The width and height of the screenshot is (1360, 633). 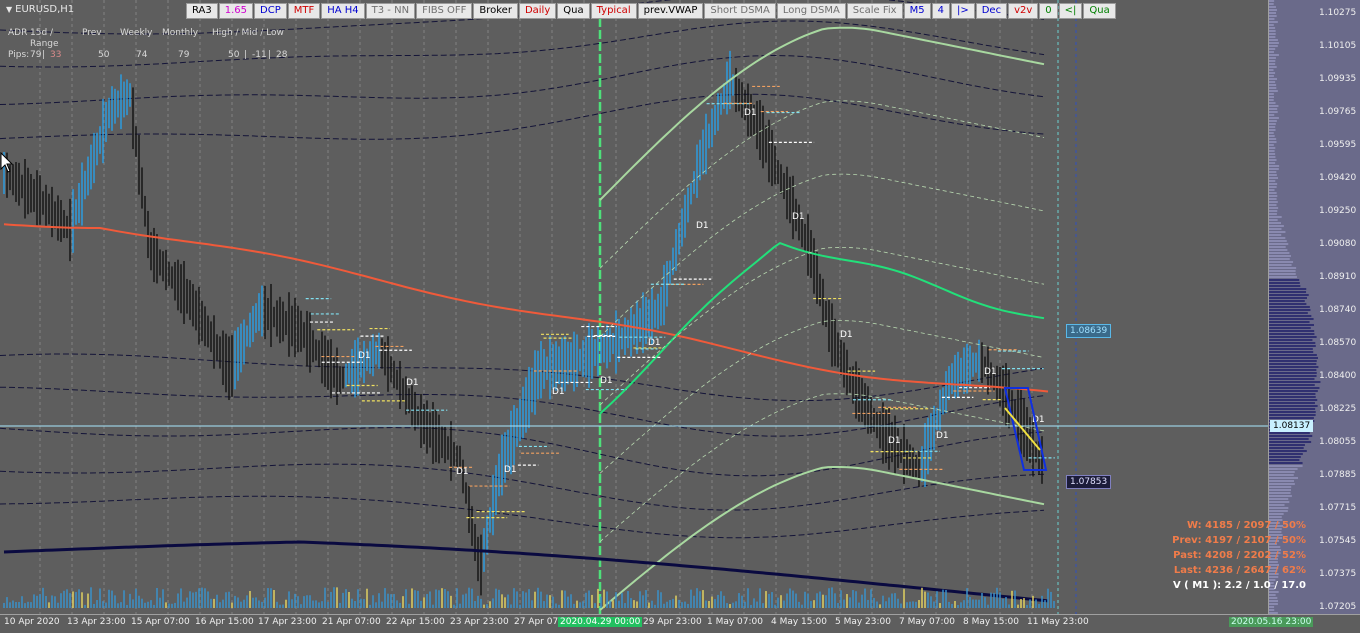 What do you see at coordinates (1338, 13) in the screenshot?
I see `price-tick: 1.10275` at bounding box center [1338, 13].